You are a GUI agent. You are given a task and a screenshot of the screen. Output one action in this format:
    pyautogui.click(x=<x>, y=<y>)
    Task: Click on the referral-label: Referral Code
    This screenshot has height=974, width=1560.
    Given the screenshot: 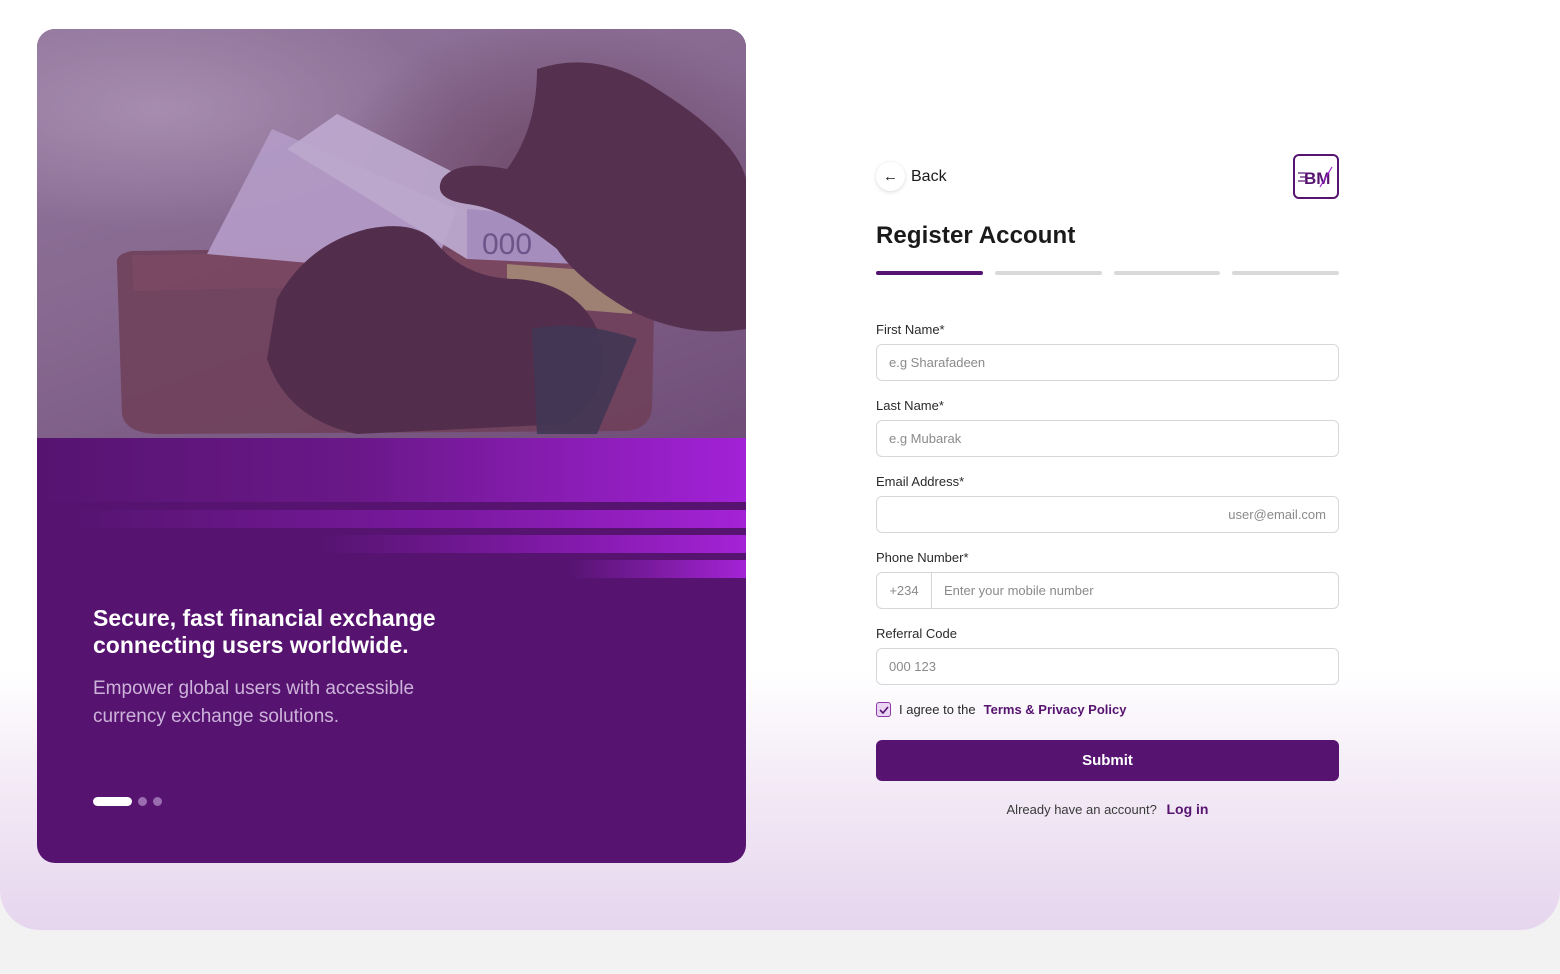 What is the action you would take?
    pyautogui.click(x=916, y=633)
    